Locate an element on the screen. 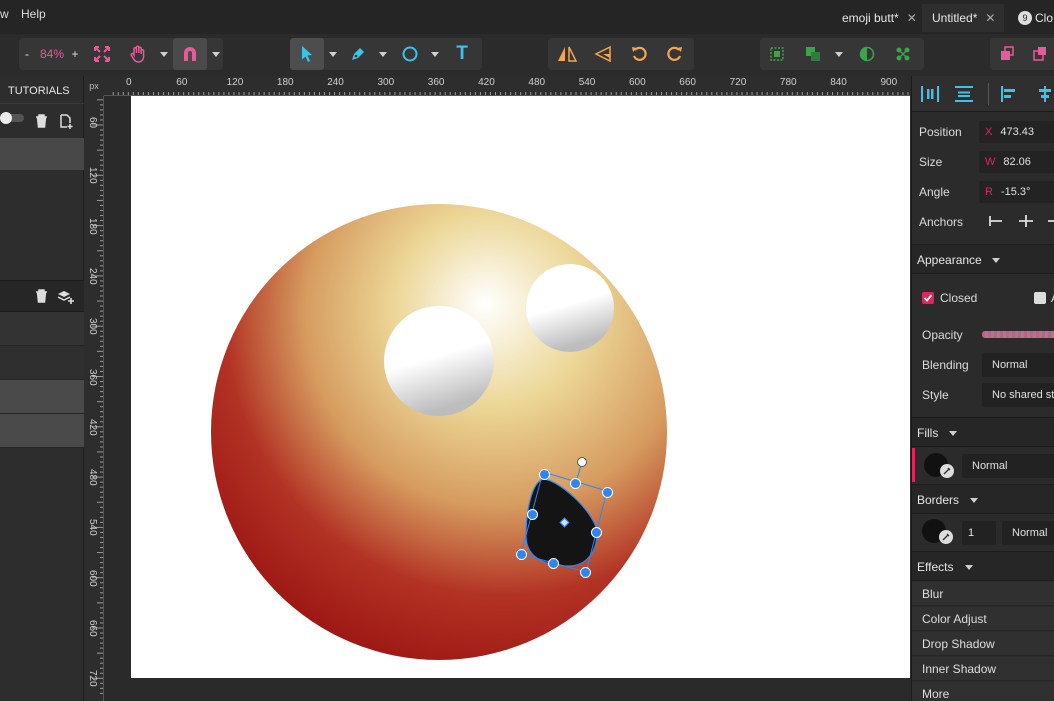 The image size is (1054, 701). border-width-input: 1 is located at coordinates (979, 533).